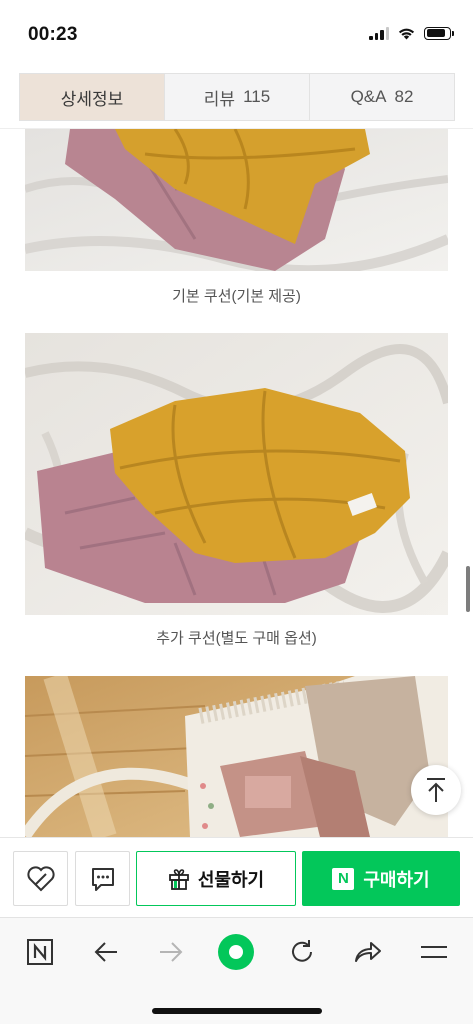 The width and height of the screenshot is (473, 1024). I want to click on chat-bubble-icon, so click(102, 879).